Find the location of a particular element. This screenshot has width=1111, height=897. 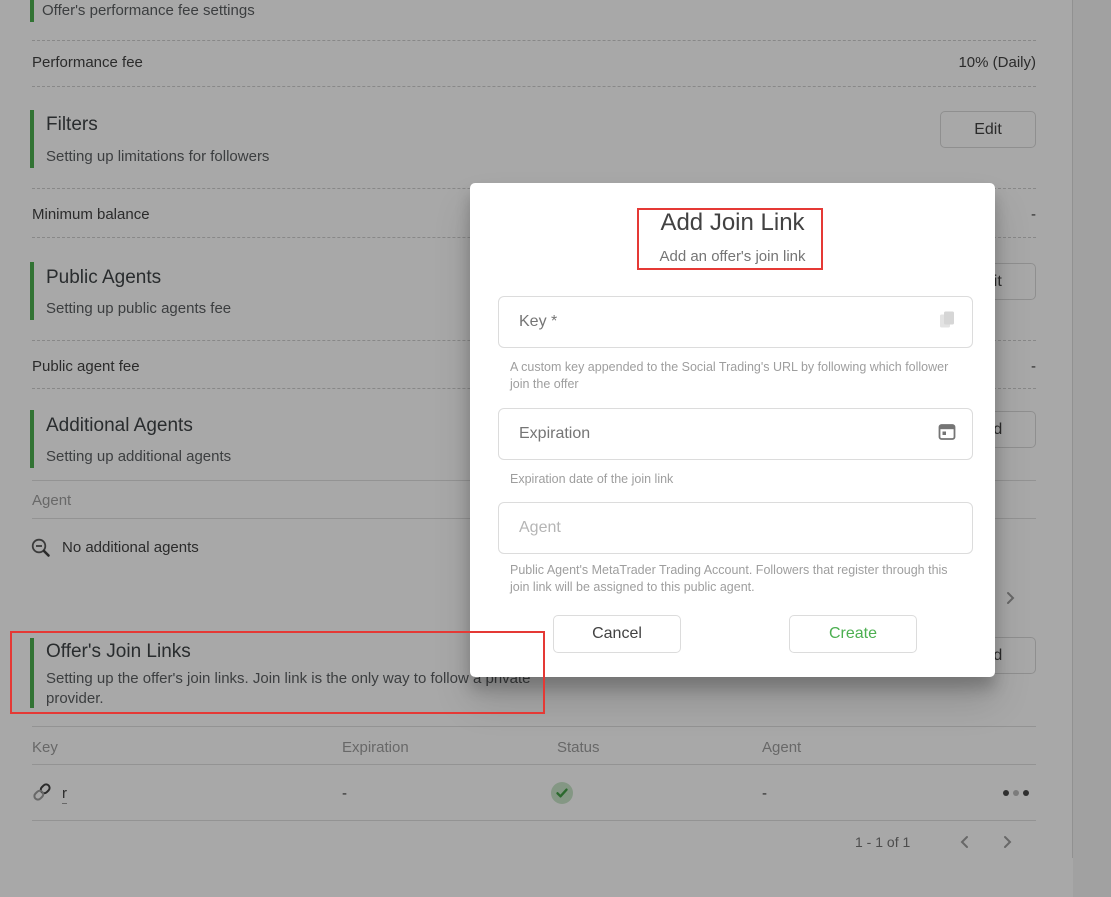

expiration-helper-text: Expiration date of the join link is located at coordinates (592, 479).